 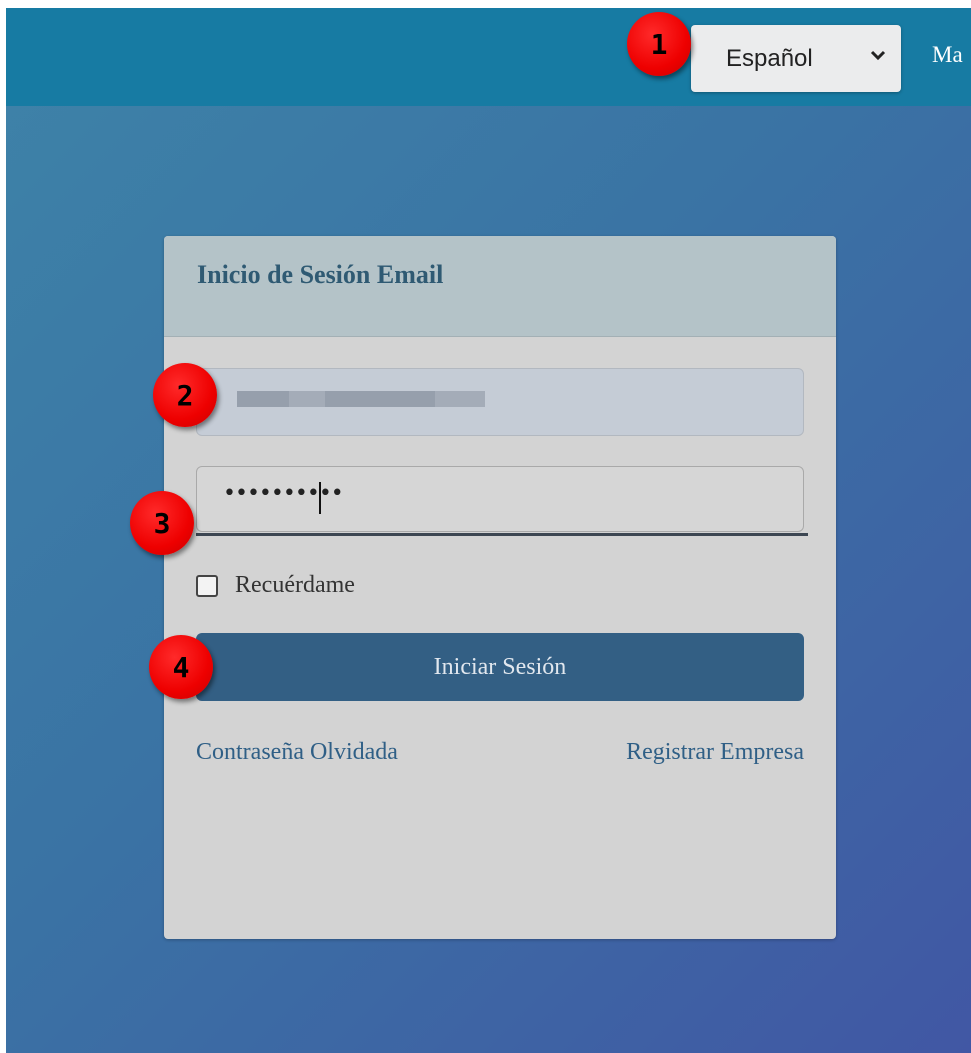 I want to click on remember-me-row: Recuérdame, so click(x=275, y=585).